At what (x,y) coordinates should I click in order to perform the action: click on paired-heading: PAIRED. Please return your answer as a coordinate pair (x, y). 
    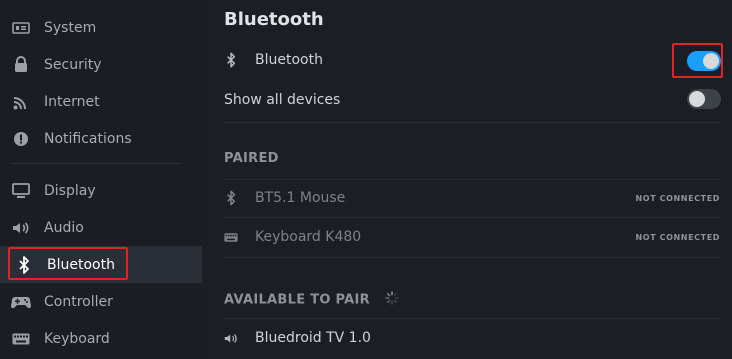
    Looking at the image, I should click on (251, 158).